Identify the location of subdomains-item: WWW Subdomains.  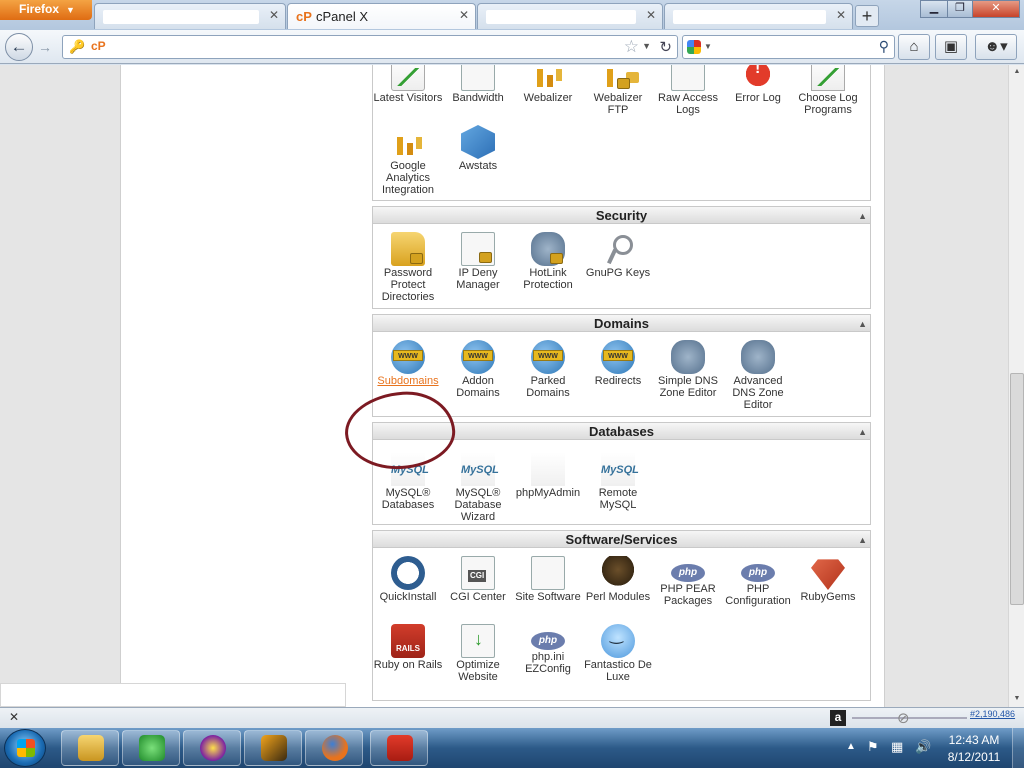
(408, 363).